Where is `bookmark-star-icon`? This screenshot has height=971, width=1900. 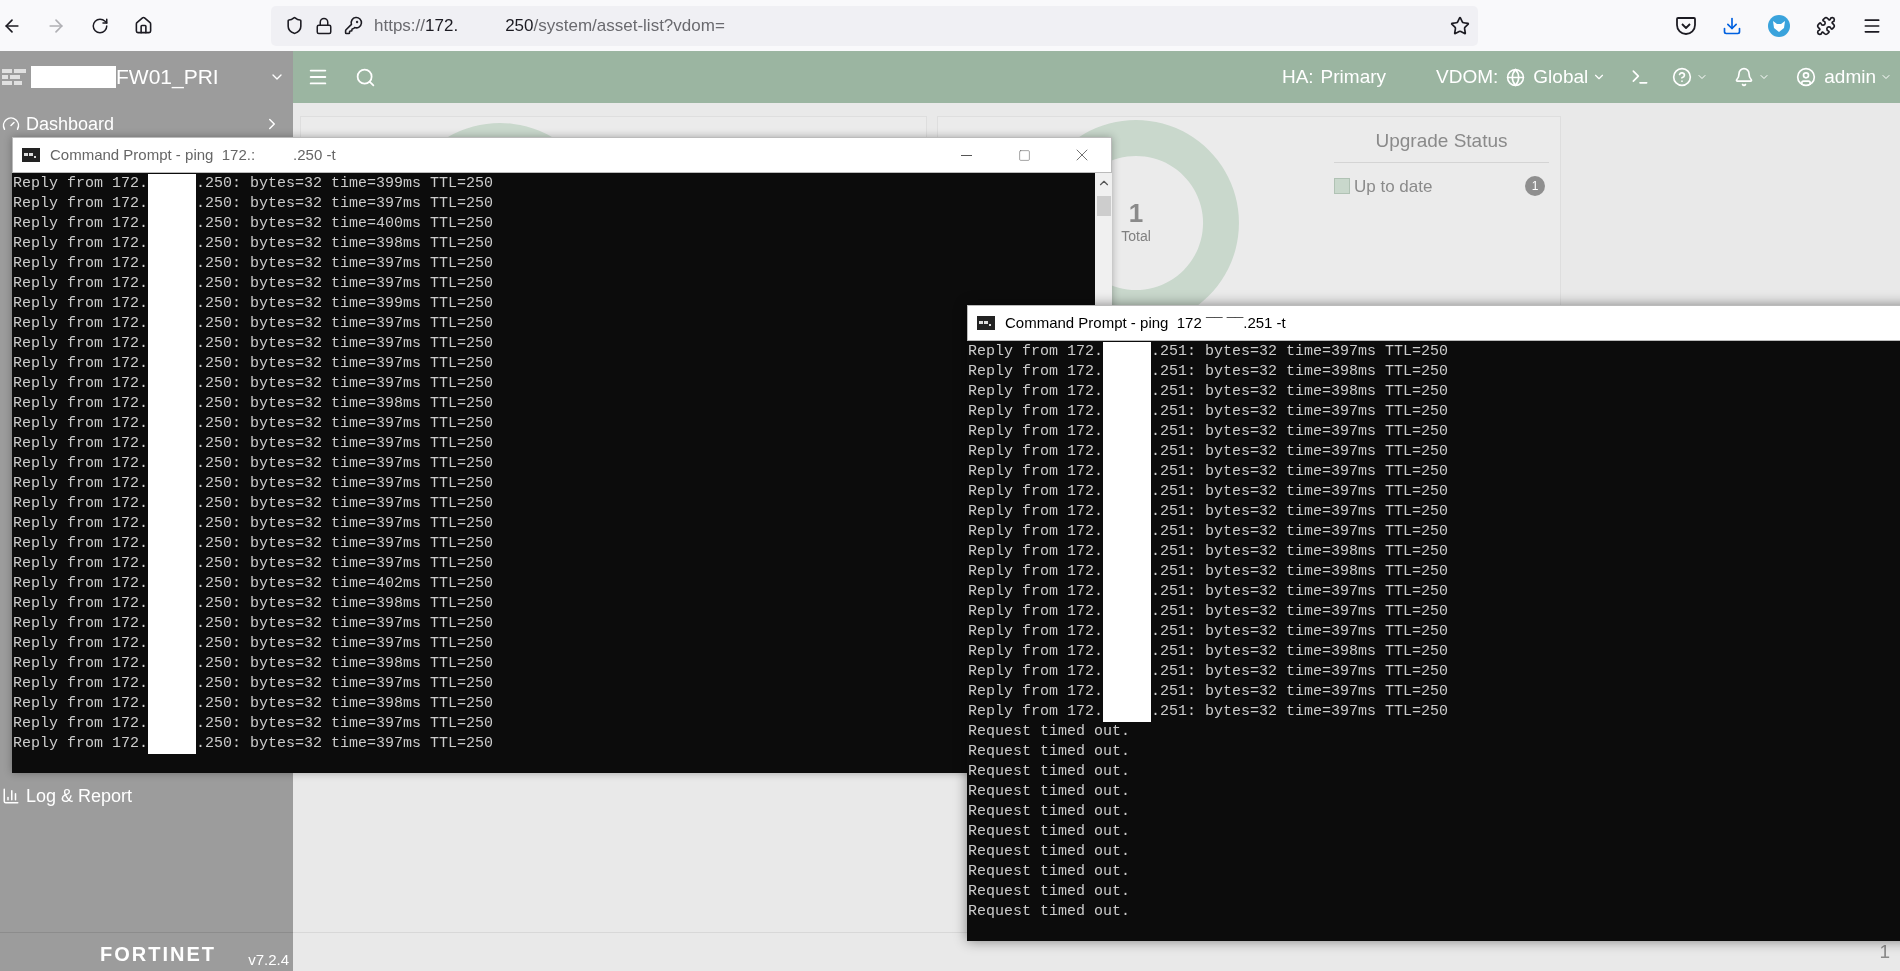
bookmark-star-icon is located at coordinates (1460, 25).